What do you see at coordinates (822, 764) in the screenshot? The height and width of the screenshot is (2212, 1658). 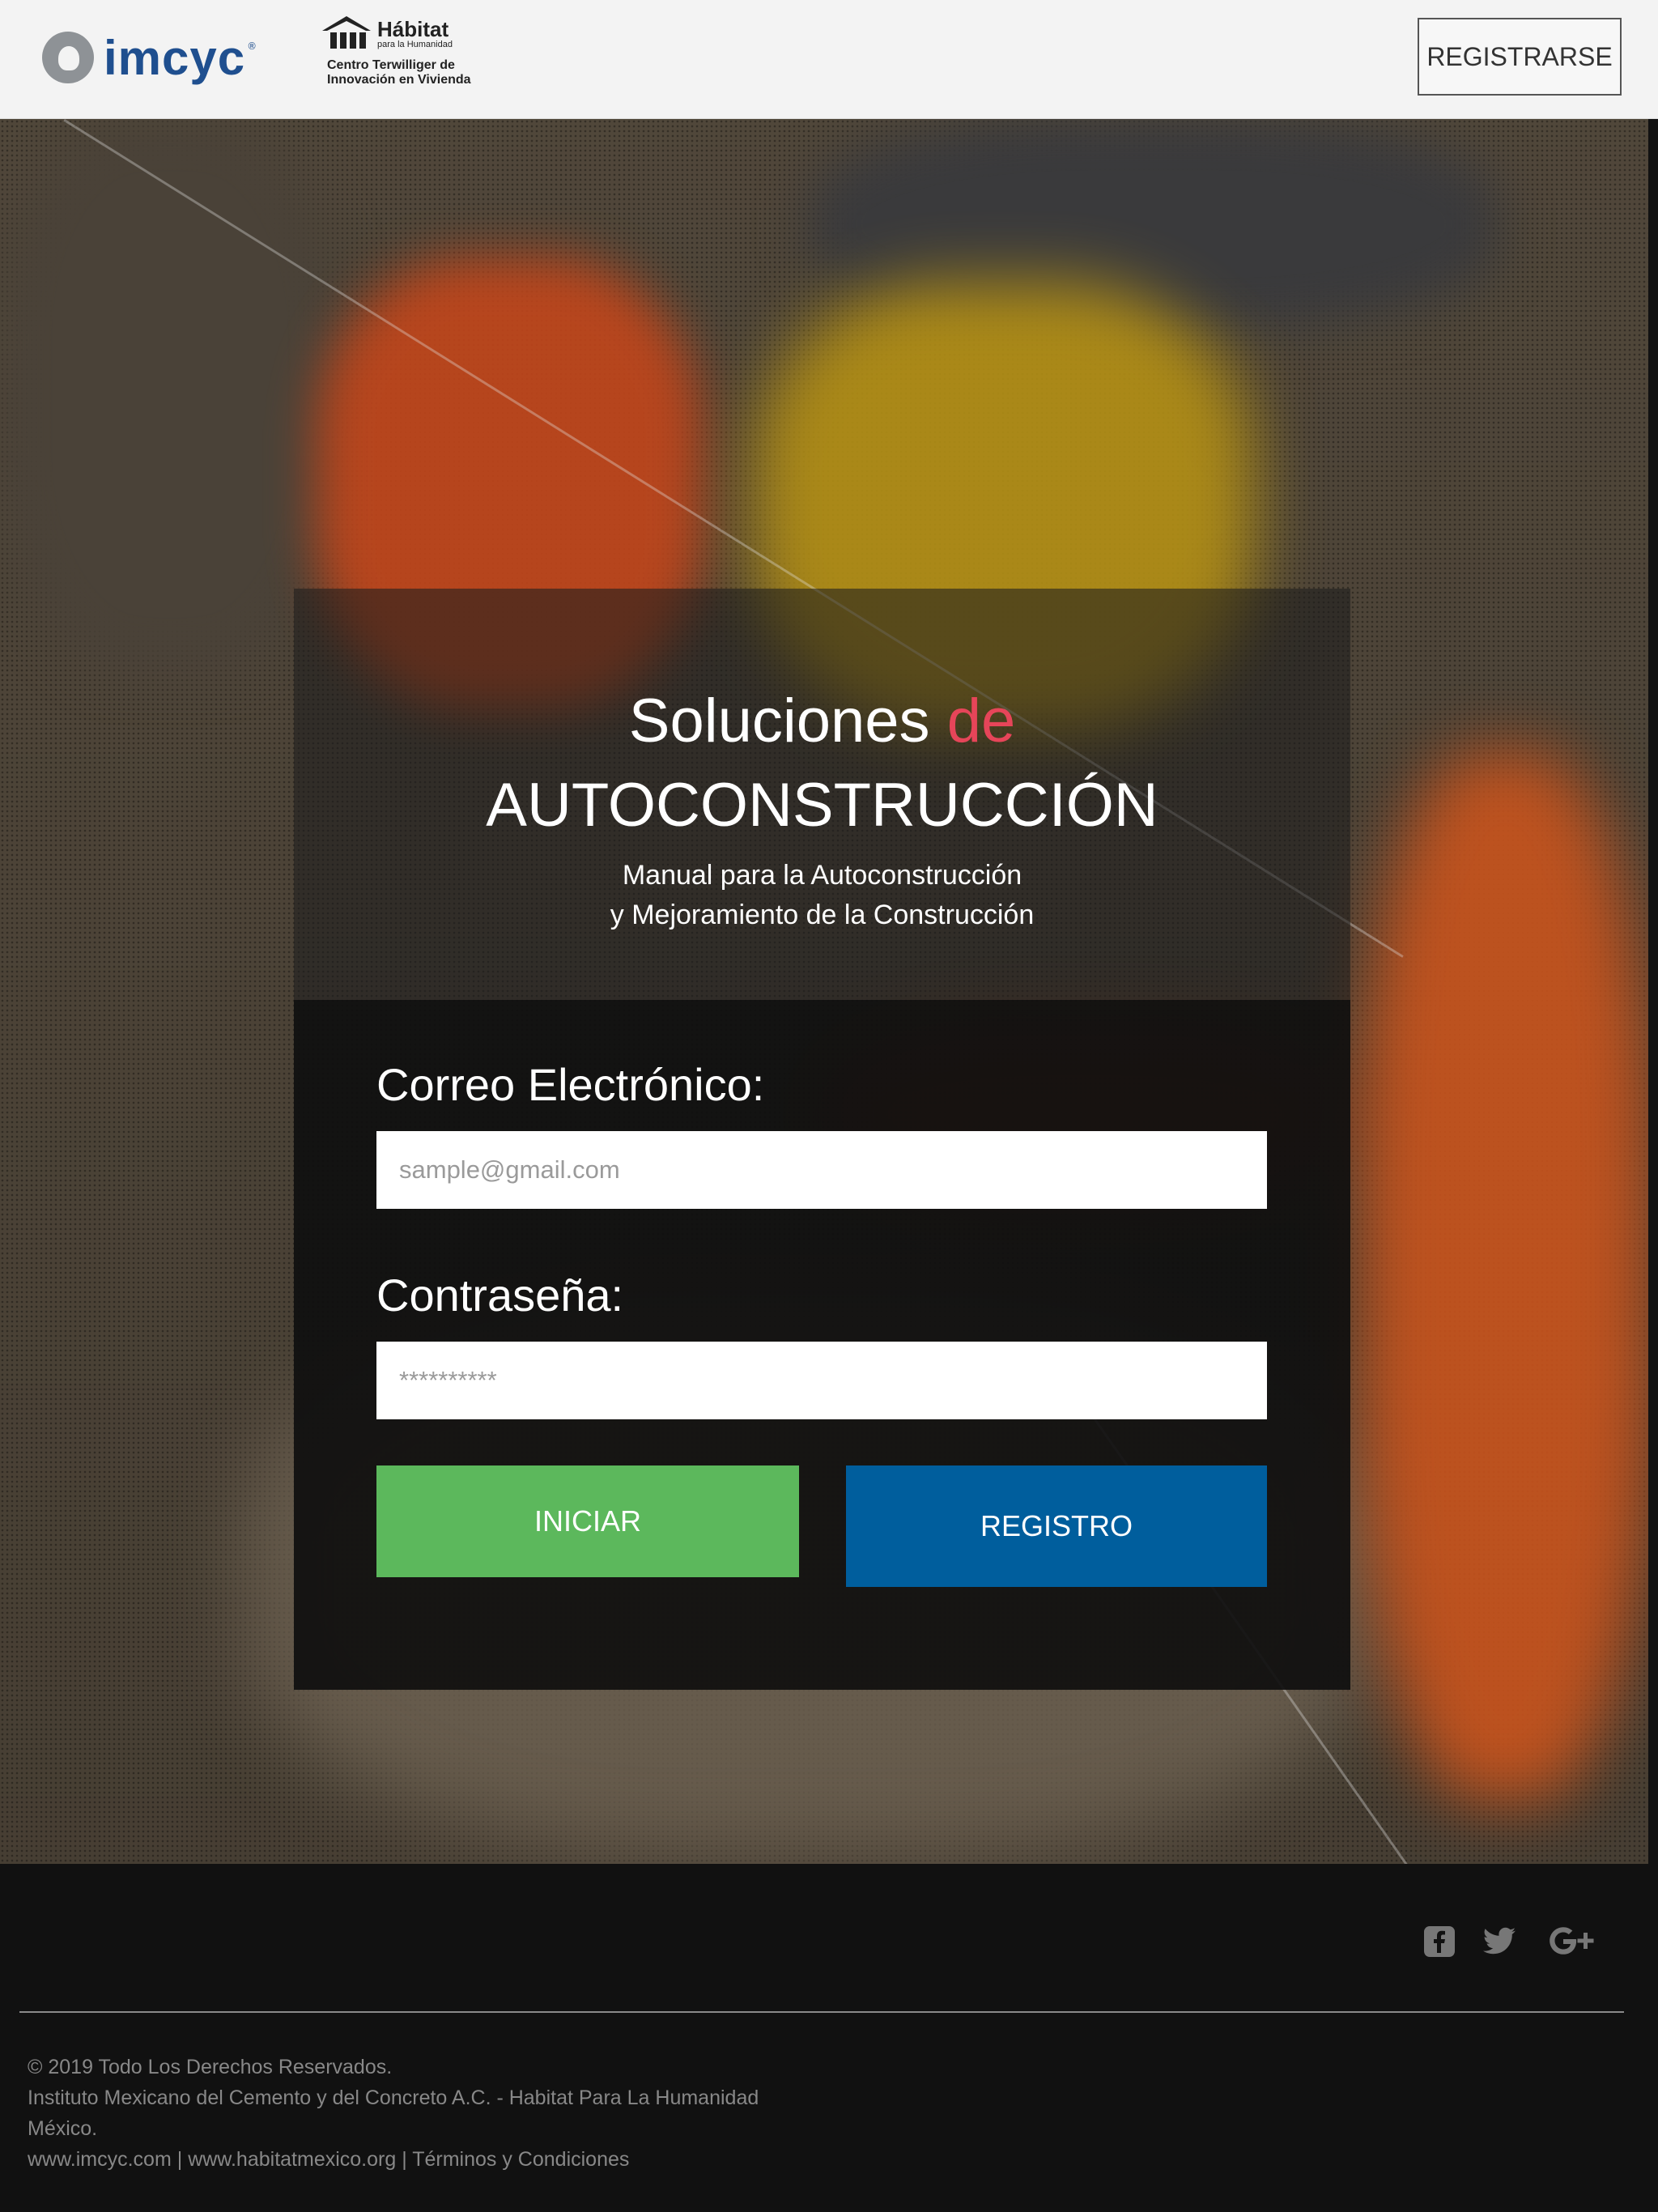 I see `page-title: Soluciones de AUTOCONSTRUCCIÓN` at bounding box center [822, 764].